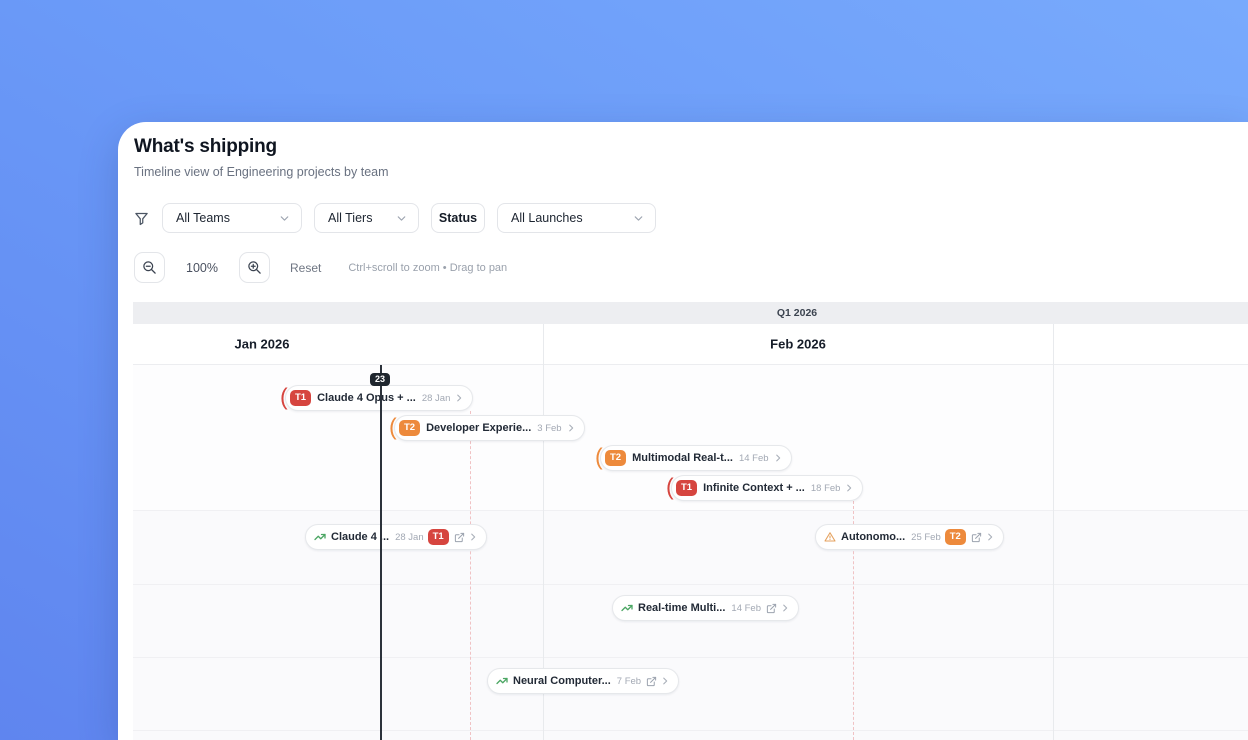 The height and width of the screenshot is (740, 1248). Describe the element at coordinates (830, 537) in the screenshot. I see `warning-triangle-icon` at that location.